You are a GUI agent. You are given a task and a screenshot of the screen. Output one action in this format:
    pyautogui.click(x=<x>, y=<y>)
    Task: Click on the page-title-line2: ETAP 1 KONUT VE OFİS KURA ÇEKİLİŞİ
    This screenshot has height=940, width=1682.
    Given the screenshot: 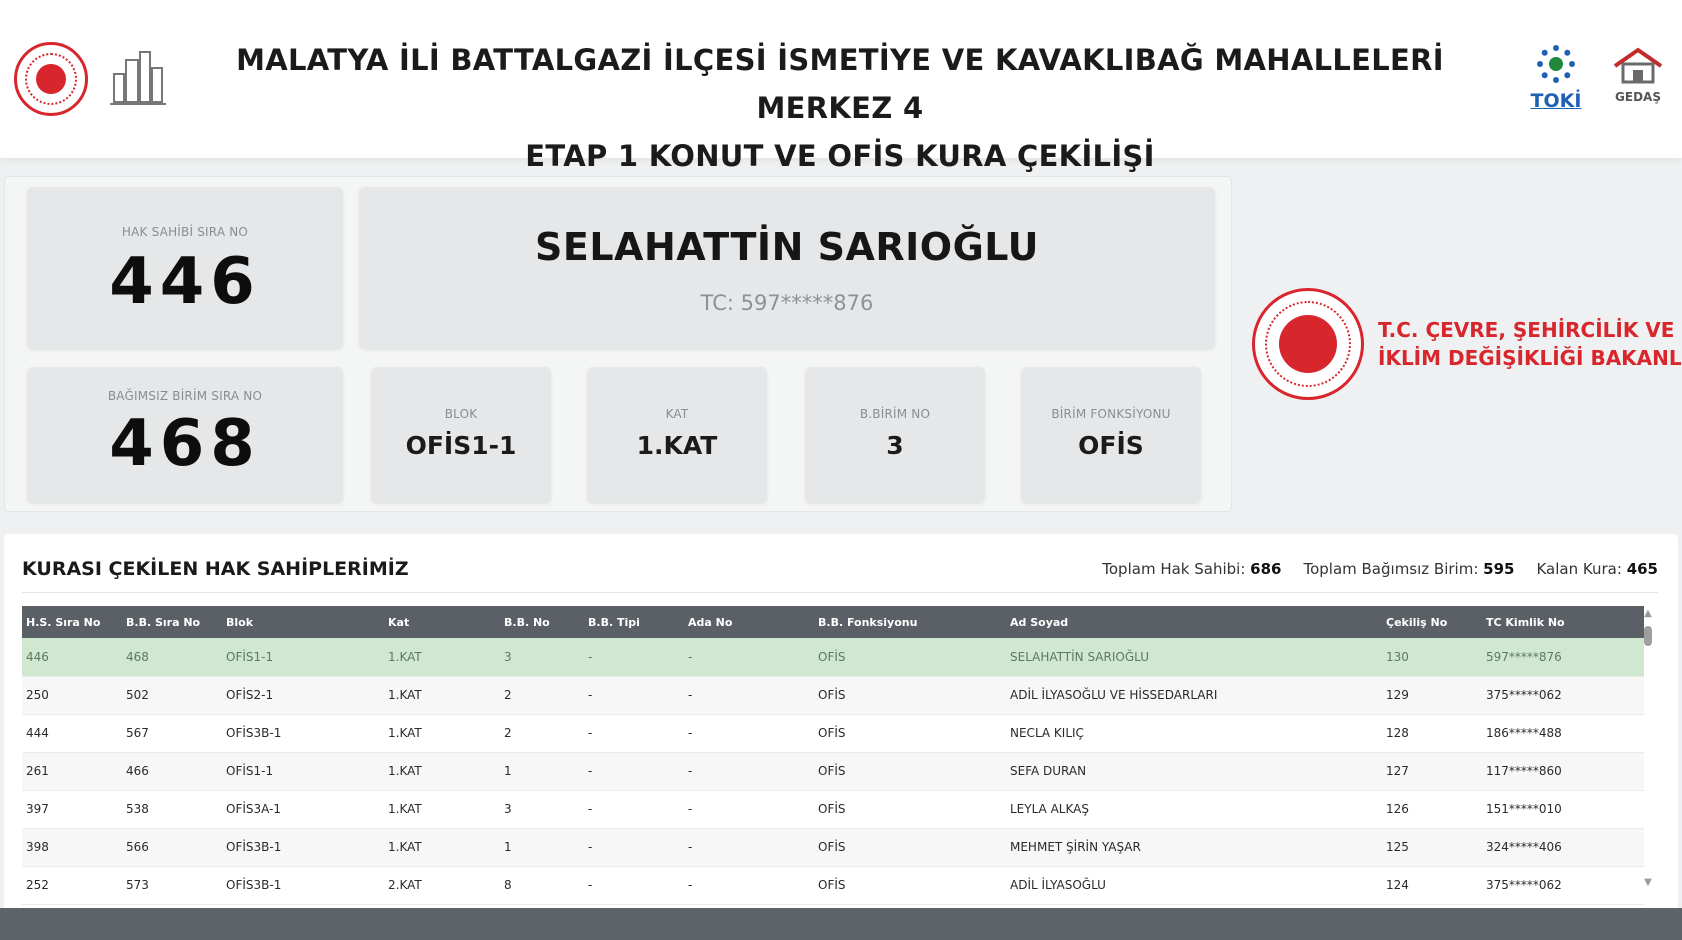 What is the action you would take?
    pyautogui.click(x=840, y=156)
    